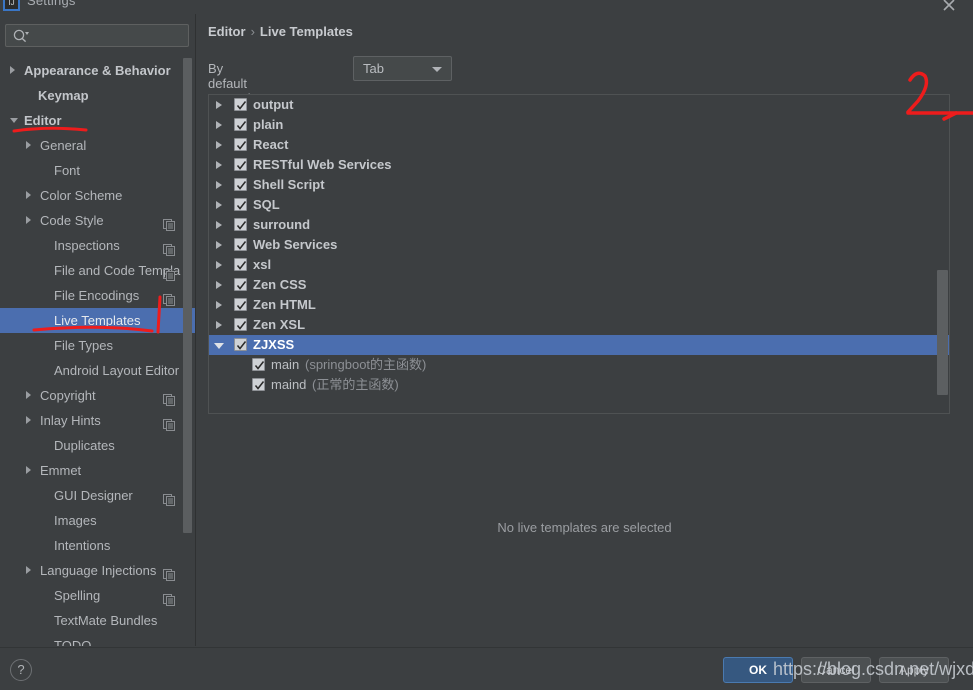 This screenshot has height=690, width=973. Describe the element at coordinates (282, 224) in the screenshot. I see `template-name: surround` at that location.